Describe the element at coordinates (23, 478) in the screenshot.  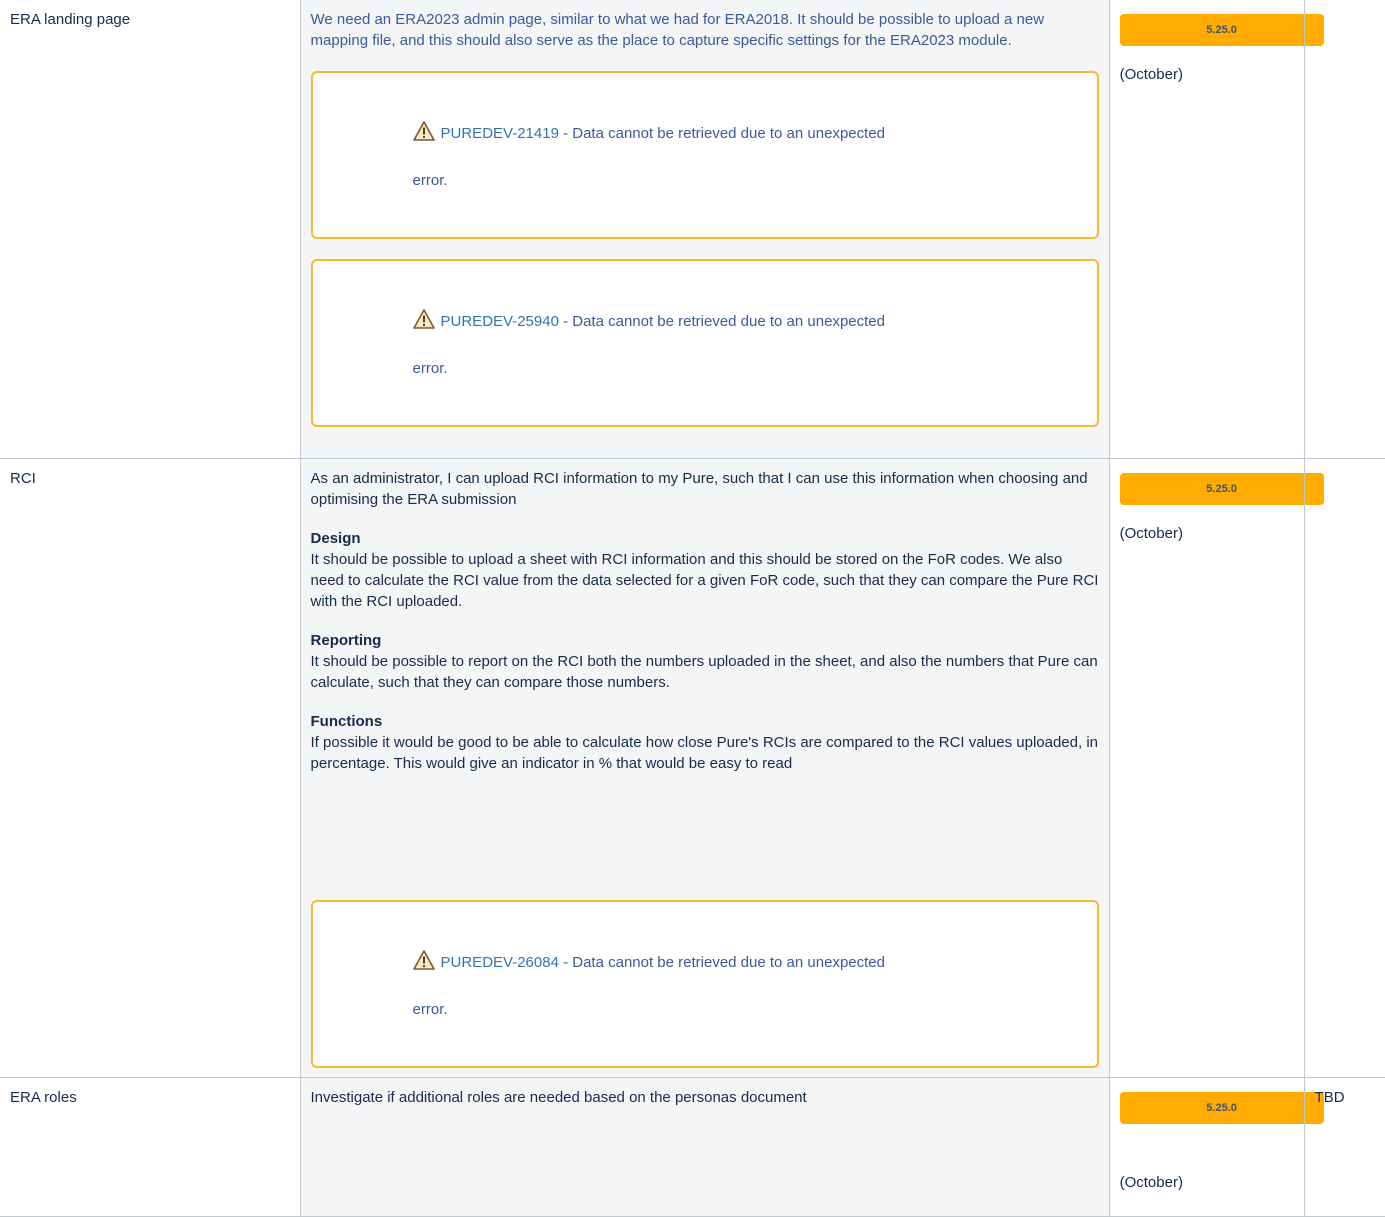
I see `feature-name: RCI` at that location.